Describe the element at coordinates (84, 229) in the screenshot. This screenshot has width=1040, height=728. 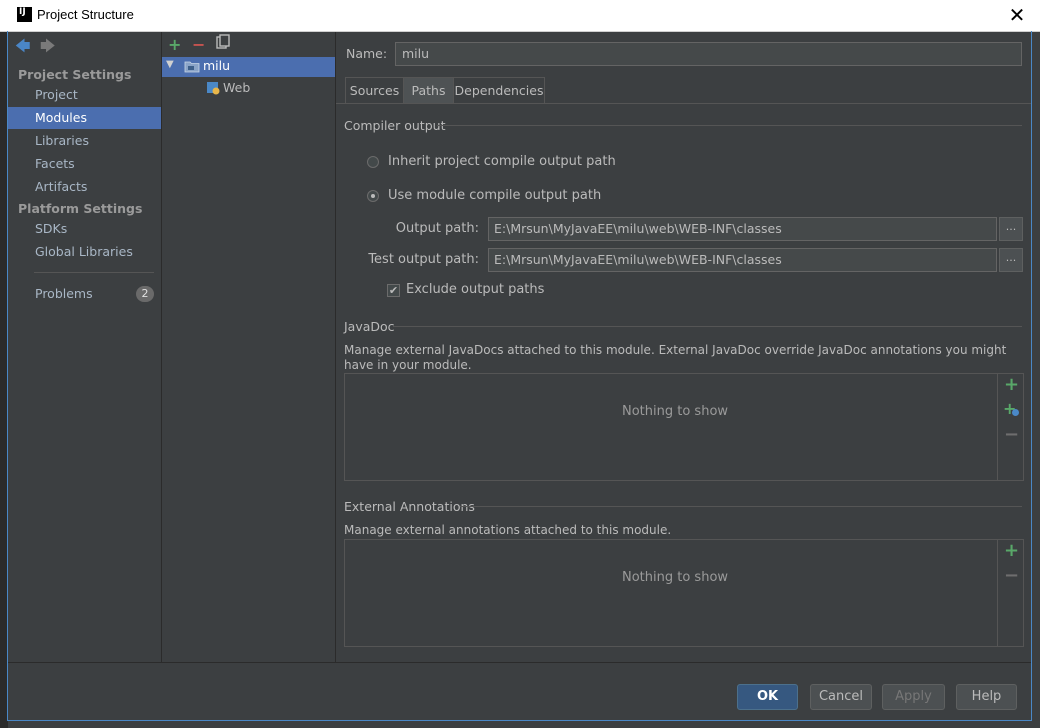
I see `sidebar-item-sdks: SDKs` at that location.